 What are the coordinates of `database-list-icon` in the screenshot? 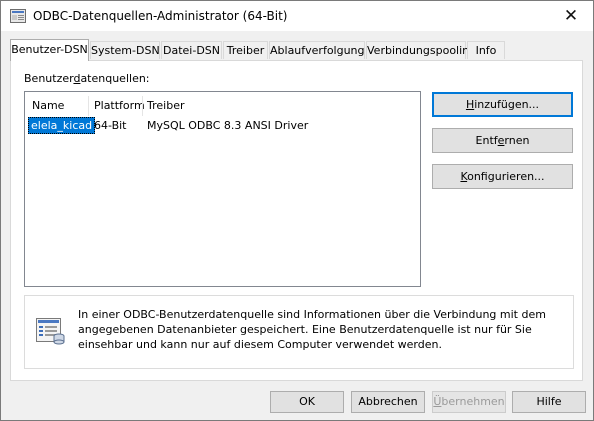 It's located at (50, 331).